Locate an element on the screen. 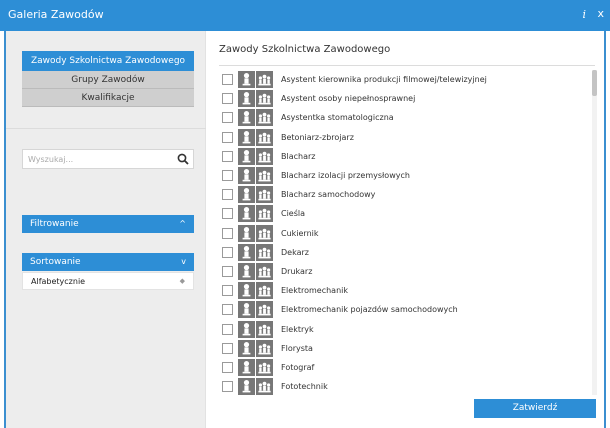 Image resolution: width=610 pixels, height=428 pixels. item-label: Fotograf is located at coordinates (298, 367).